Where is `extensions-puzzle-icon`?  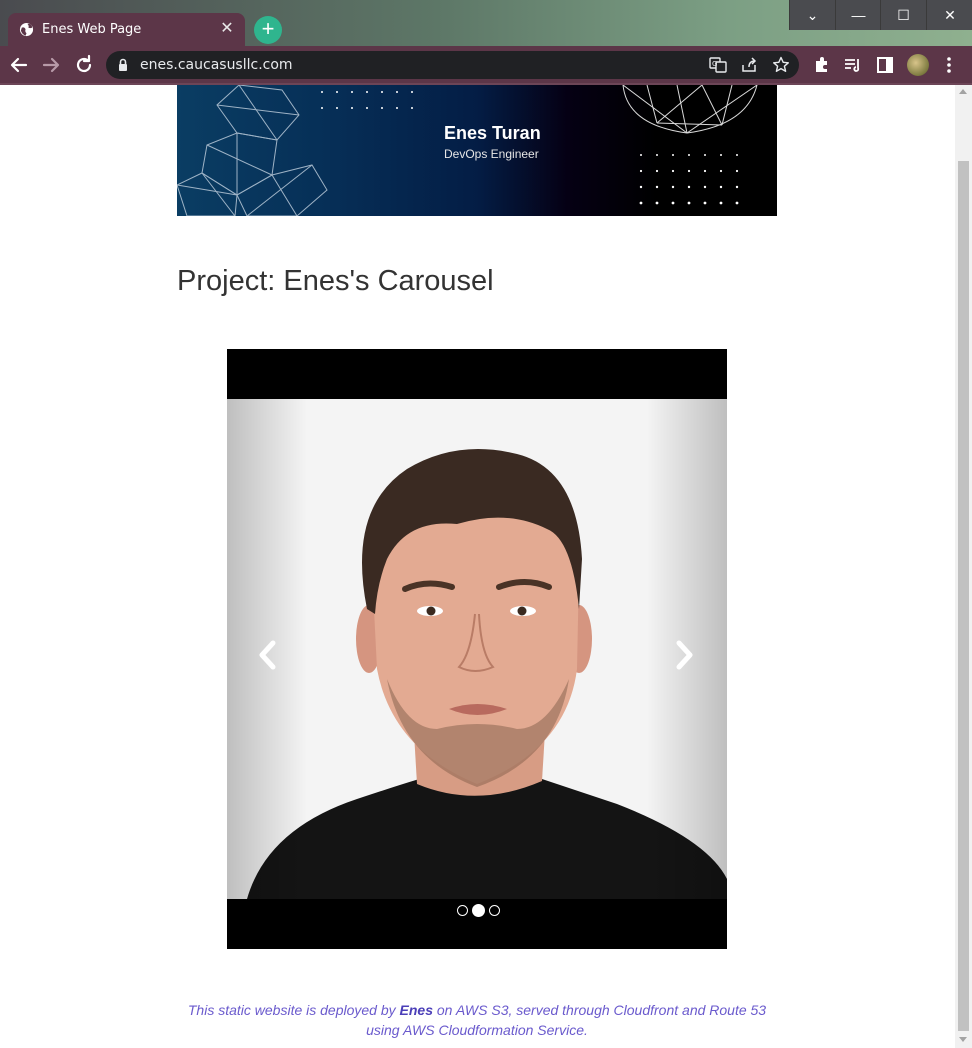
extensions-puzzle-icon is located at coordinates (822, 65).